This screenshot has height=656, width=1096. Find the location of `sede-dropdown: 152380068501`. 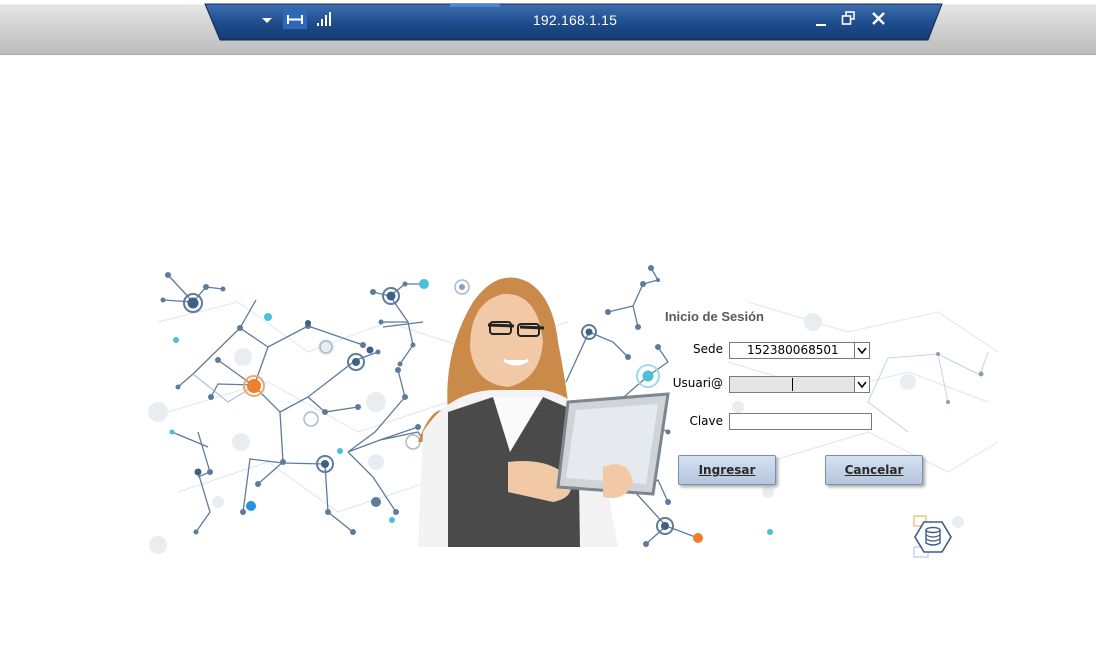

sede-dropdown: 152380068501 is located at coordinates (799, 350).